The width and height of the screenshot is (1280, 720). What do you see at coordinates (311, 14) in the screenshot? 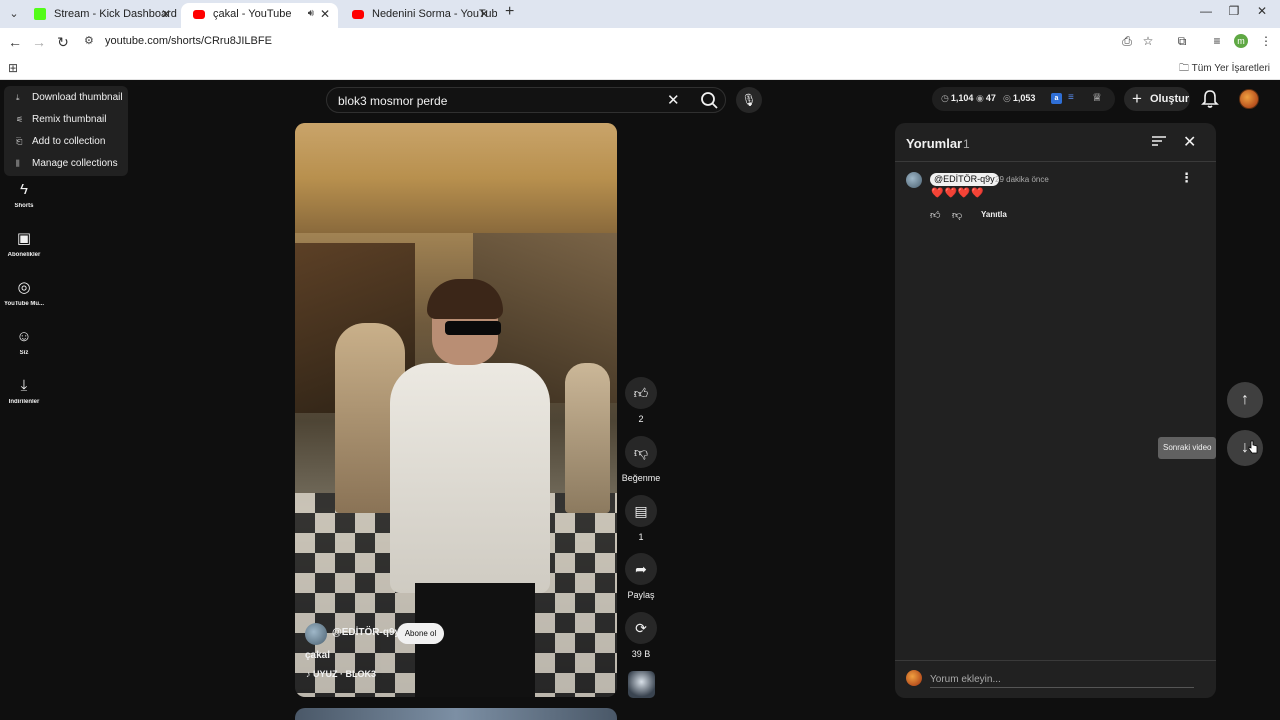
I see `speaker-icon: 🔊︎` at bounding box center [311, 14].